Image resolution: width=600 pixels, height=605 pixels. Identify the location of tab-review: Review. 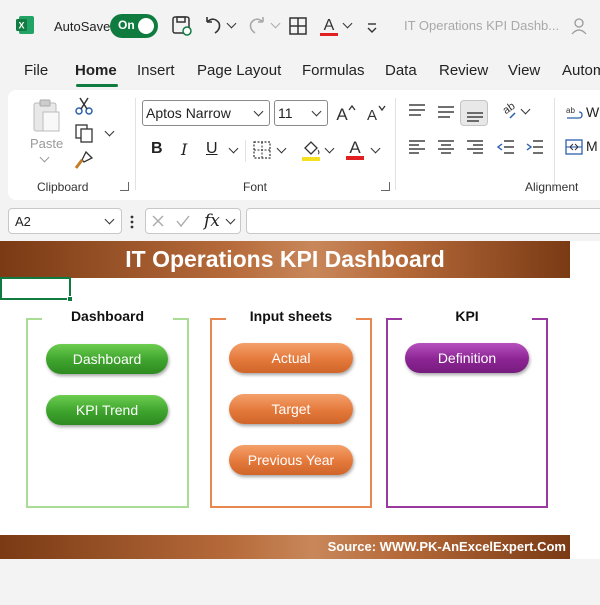
(463, 70).